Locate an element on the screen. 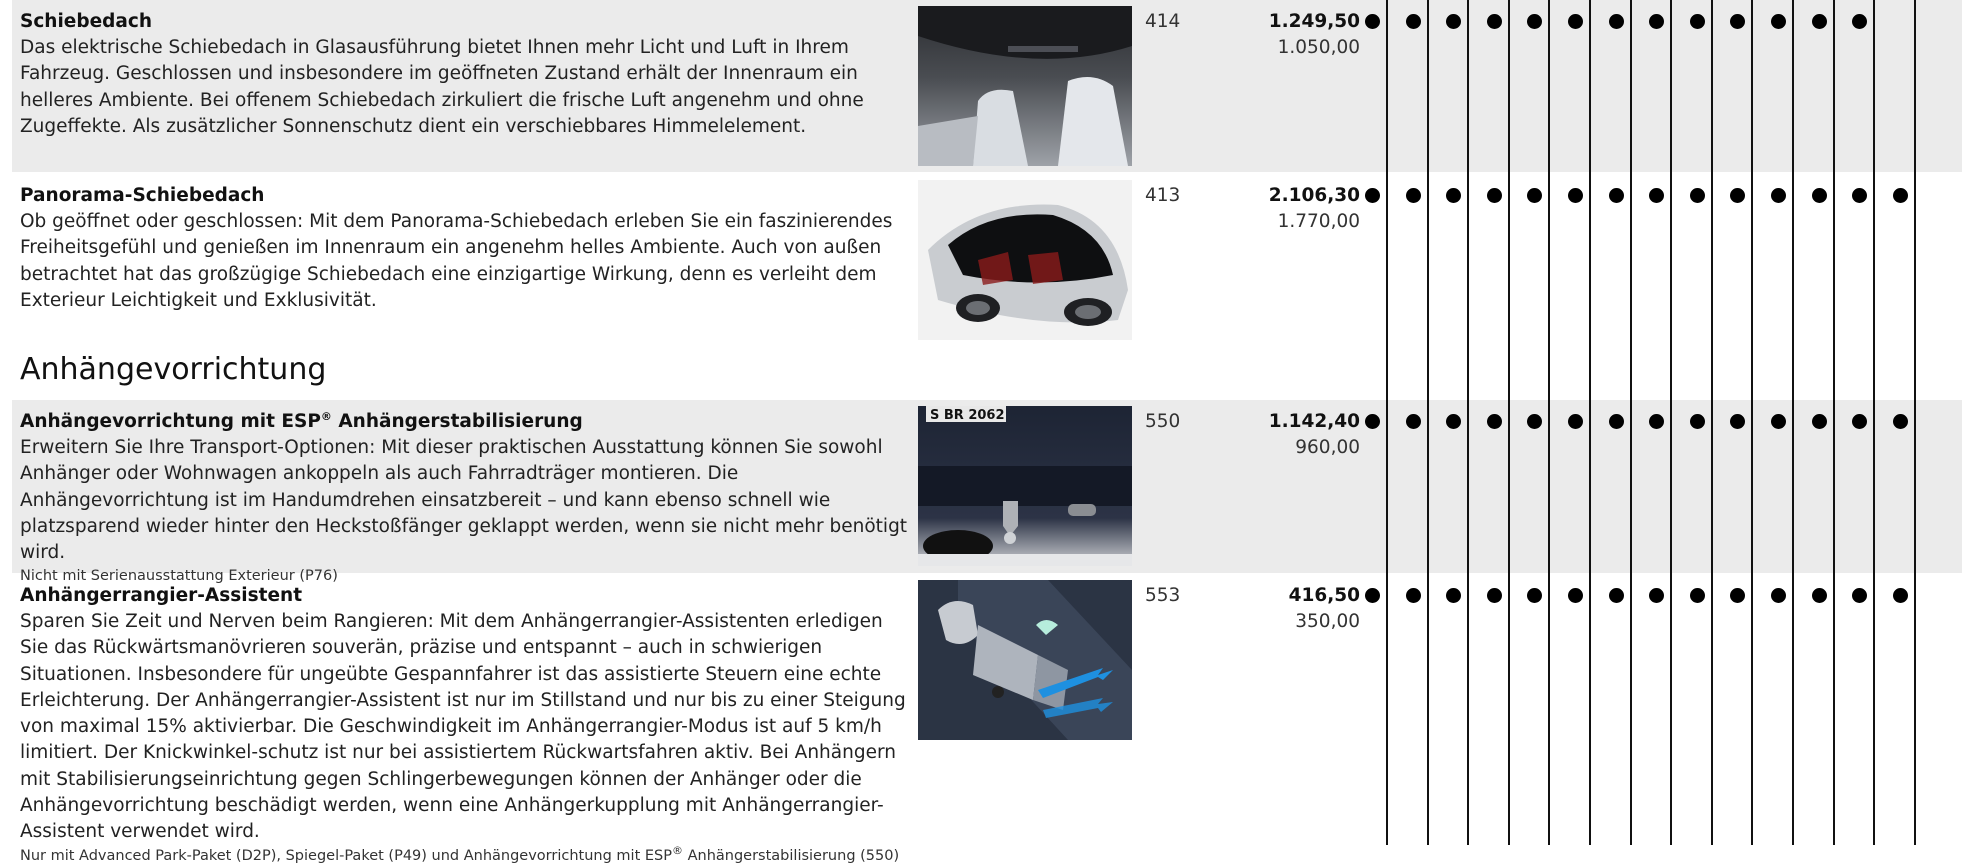 This screenshot has width=1962, height=866. trailer-assist-illustration is located at coordinates (1025, 660).